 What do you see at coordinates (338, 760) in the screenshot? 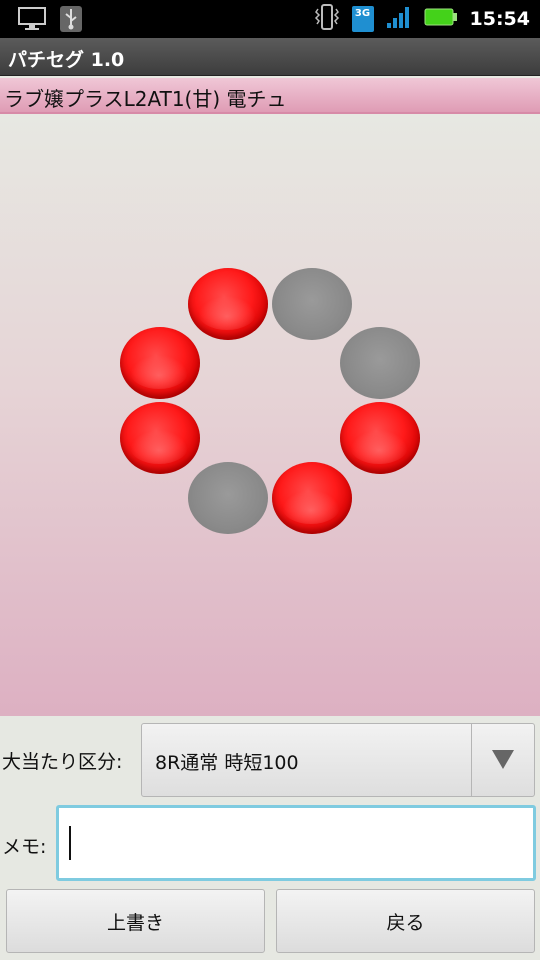
I see `category-dropdown: 8R通常 時短100` at bounding box center [338, 760].